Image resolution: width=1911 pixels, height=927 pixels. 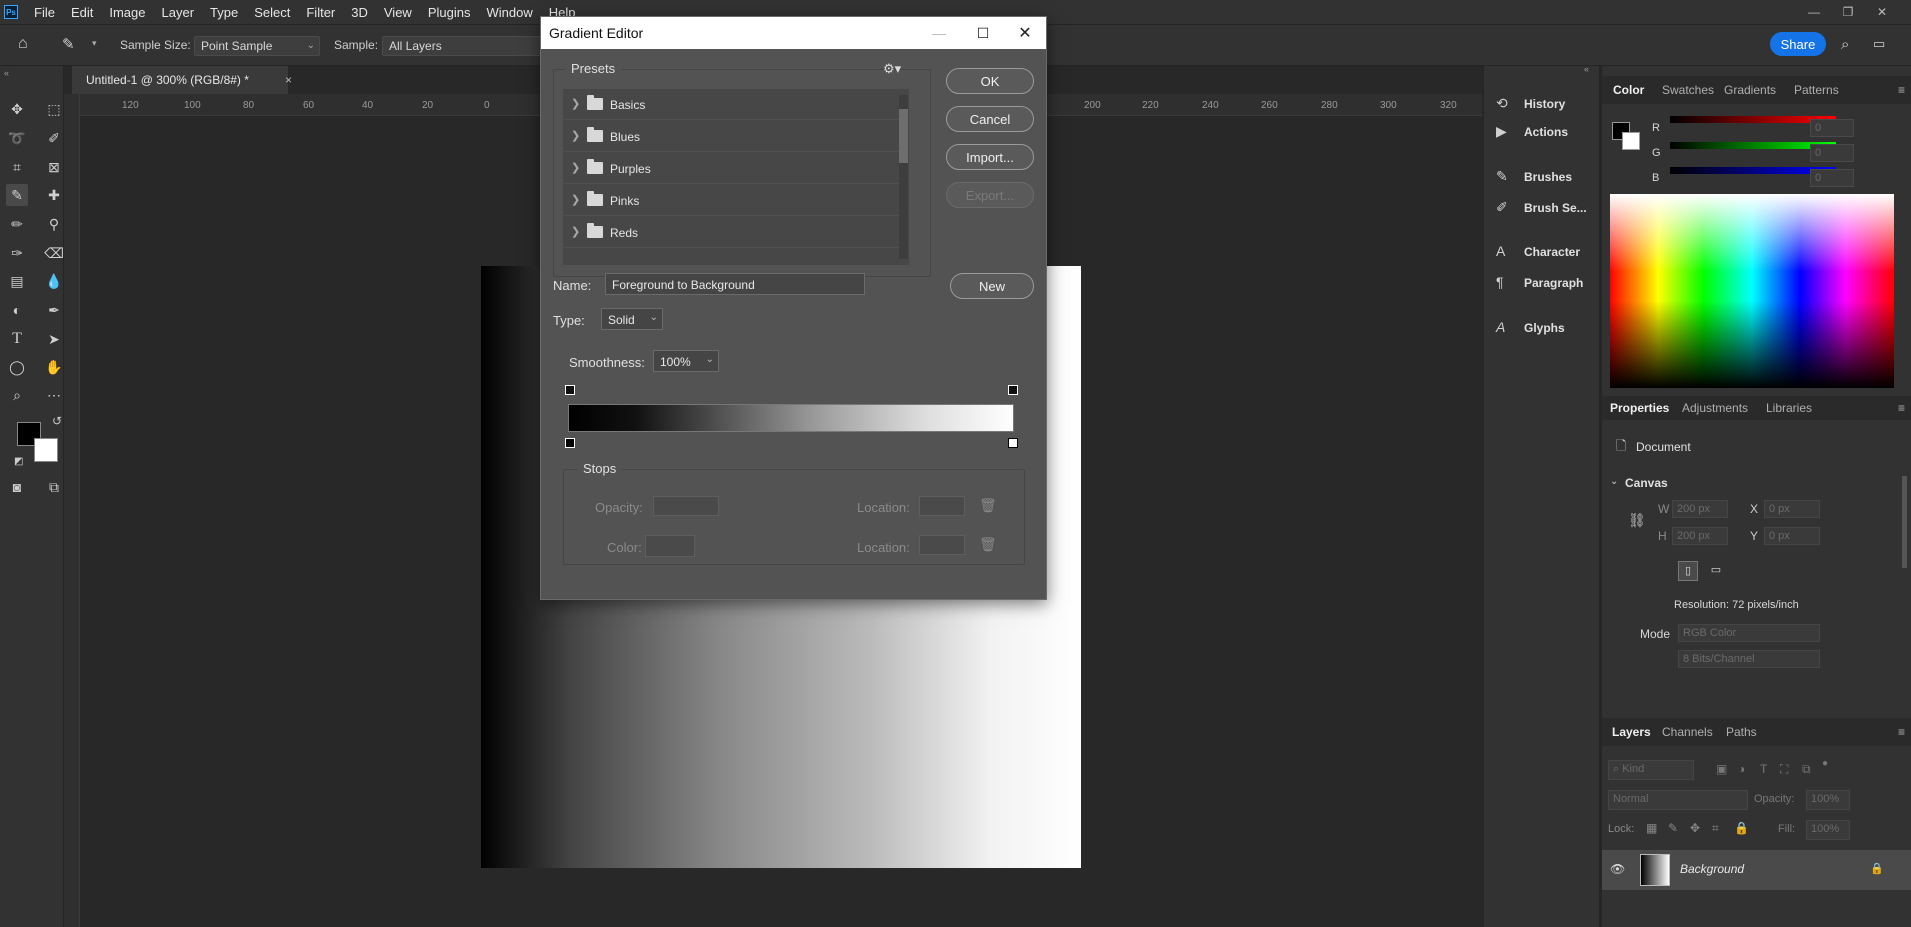 I want to click on character-panel-button: A Character, so click(x=1544, y=252).